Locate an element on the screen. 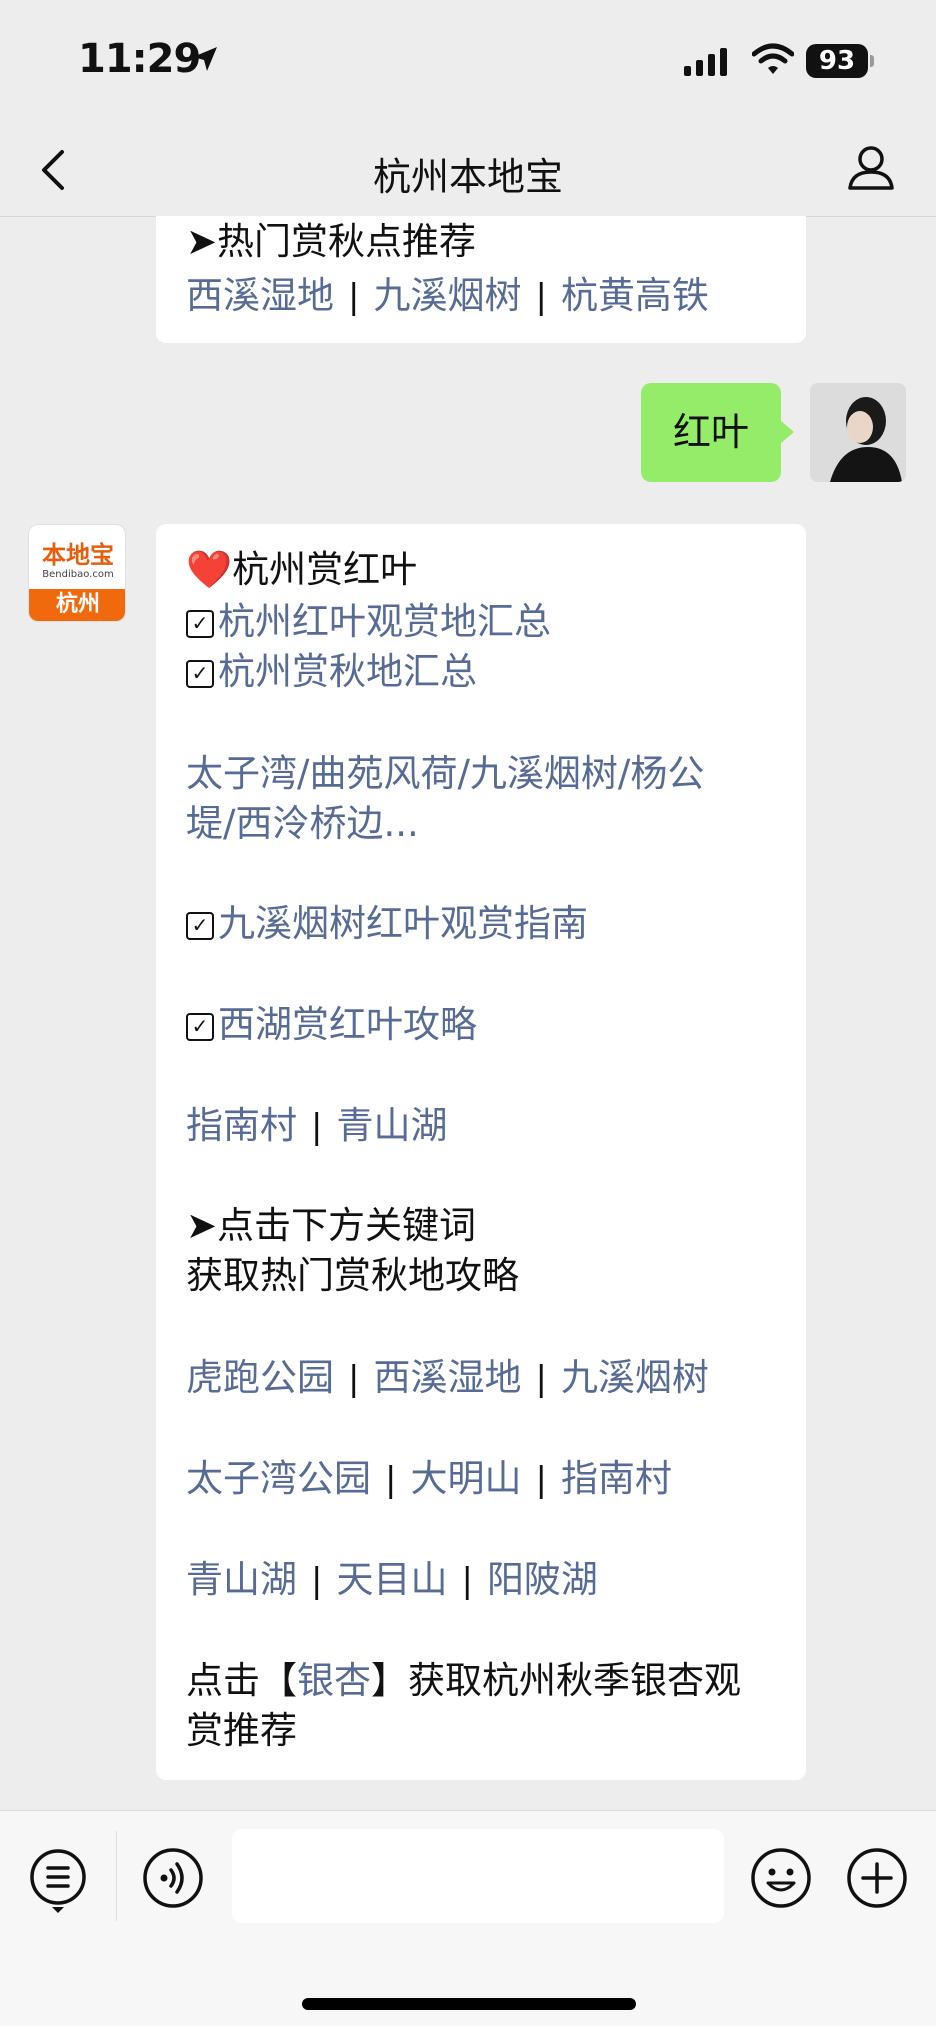 The image size is (936, 2026). link-autumn-summary: 杭州赏秋地汇总 is located at coordinates (347, 671).